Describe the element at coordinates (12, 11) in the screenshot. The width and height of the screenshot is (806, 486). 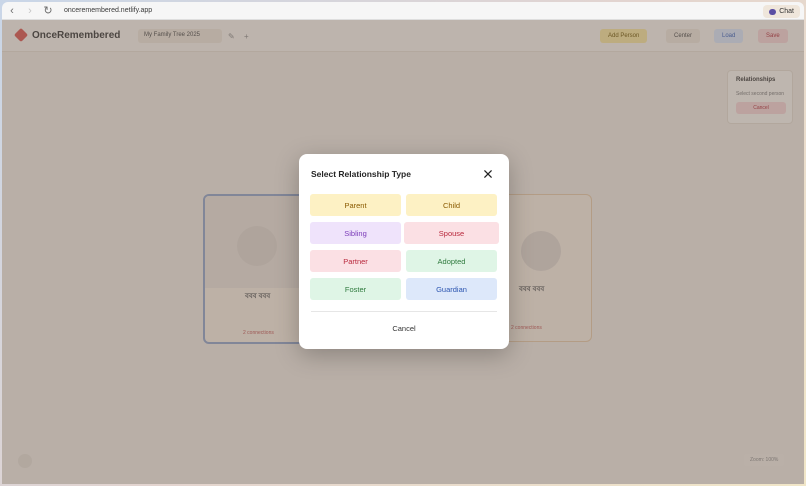
I see `back-icon: ‹` at that location.